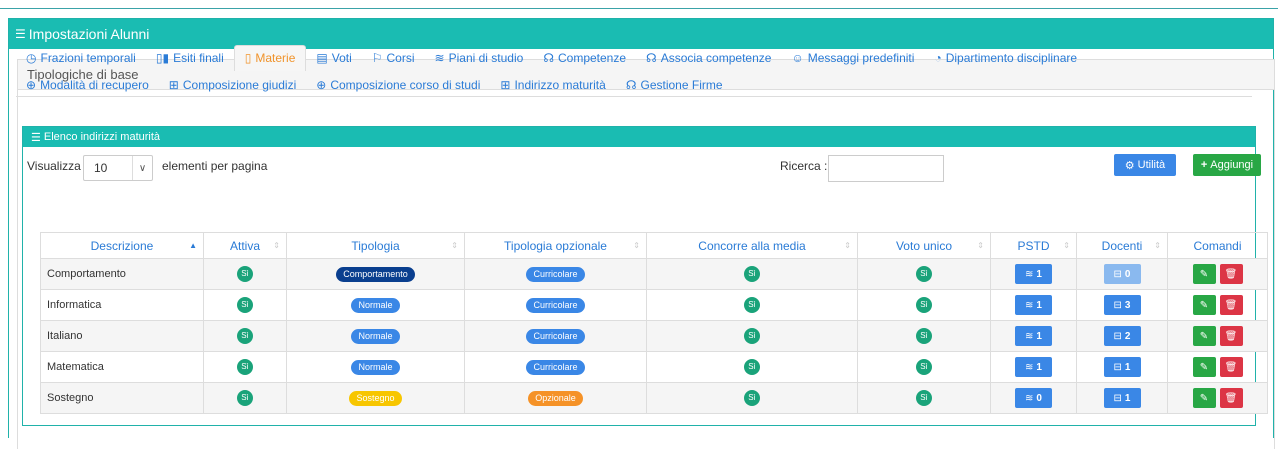 The image size is (1278, 449). Describe the element at coordinates (708, 58) in the screenshot. I see `tab-associa-competenze: ☊ Associa competenze` at that location.